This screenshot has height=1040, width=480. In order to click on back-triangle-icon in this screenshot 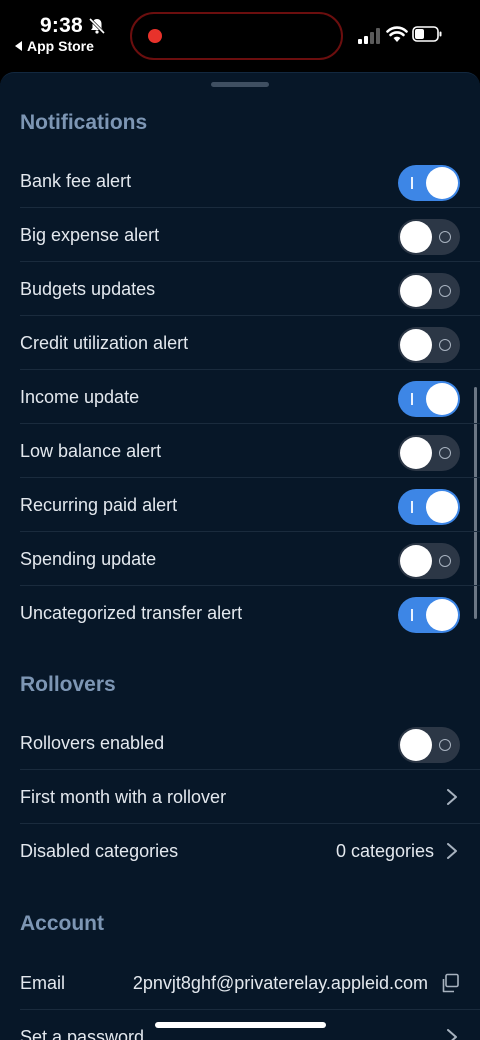, I will do `click(18, 46)`.